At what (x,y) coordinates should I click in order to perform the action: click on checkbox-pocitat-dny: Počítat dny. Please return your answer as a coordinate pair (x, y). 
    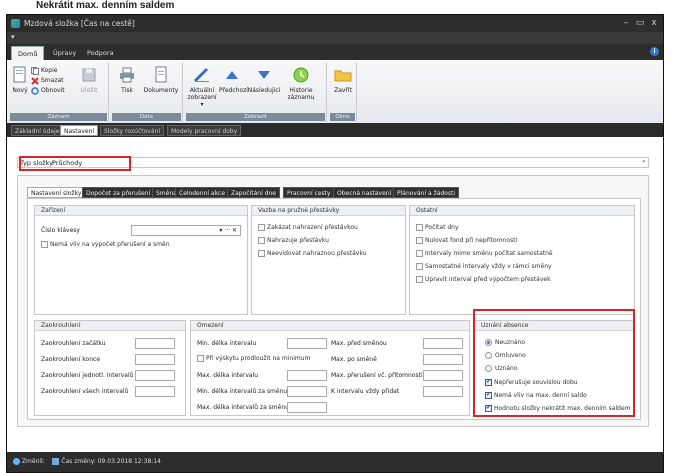
    Looking at the image, I should click on (437, 227).